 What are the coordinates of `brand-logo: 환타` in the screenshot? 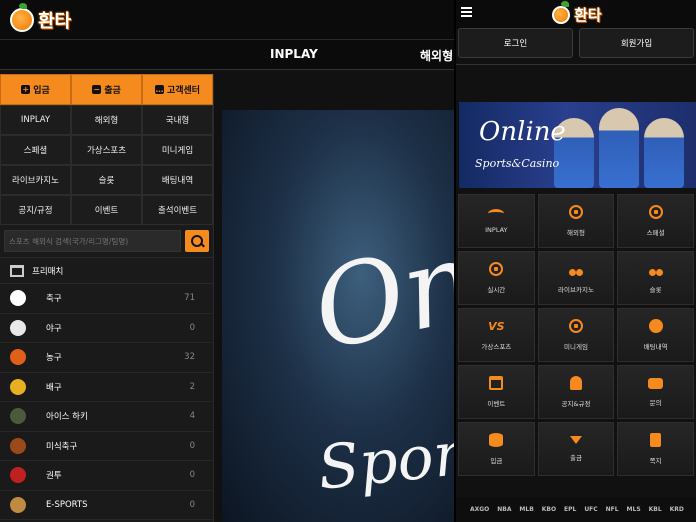 It's located at (41, 18).